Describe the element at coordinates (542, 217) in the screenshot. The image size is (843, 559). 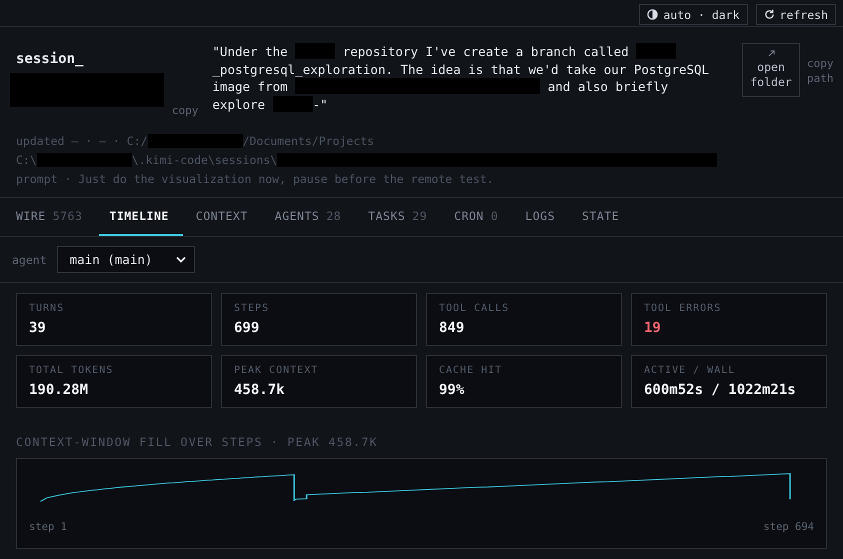
I see `tab: LOGS` at that location.